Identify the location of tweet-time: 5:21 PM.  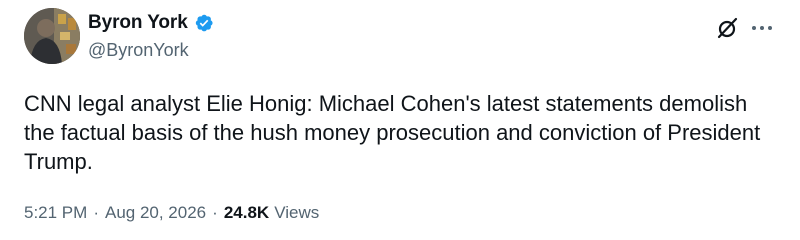
(55, 213).